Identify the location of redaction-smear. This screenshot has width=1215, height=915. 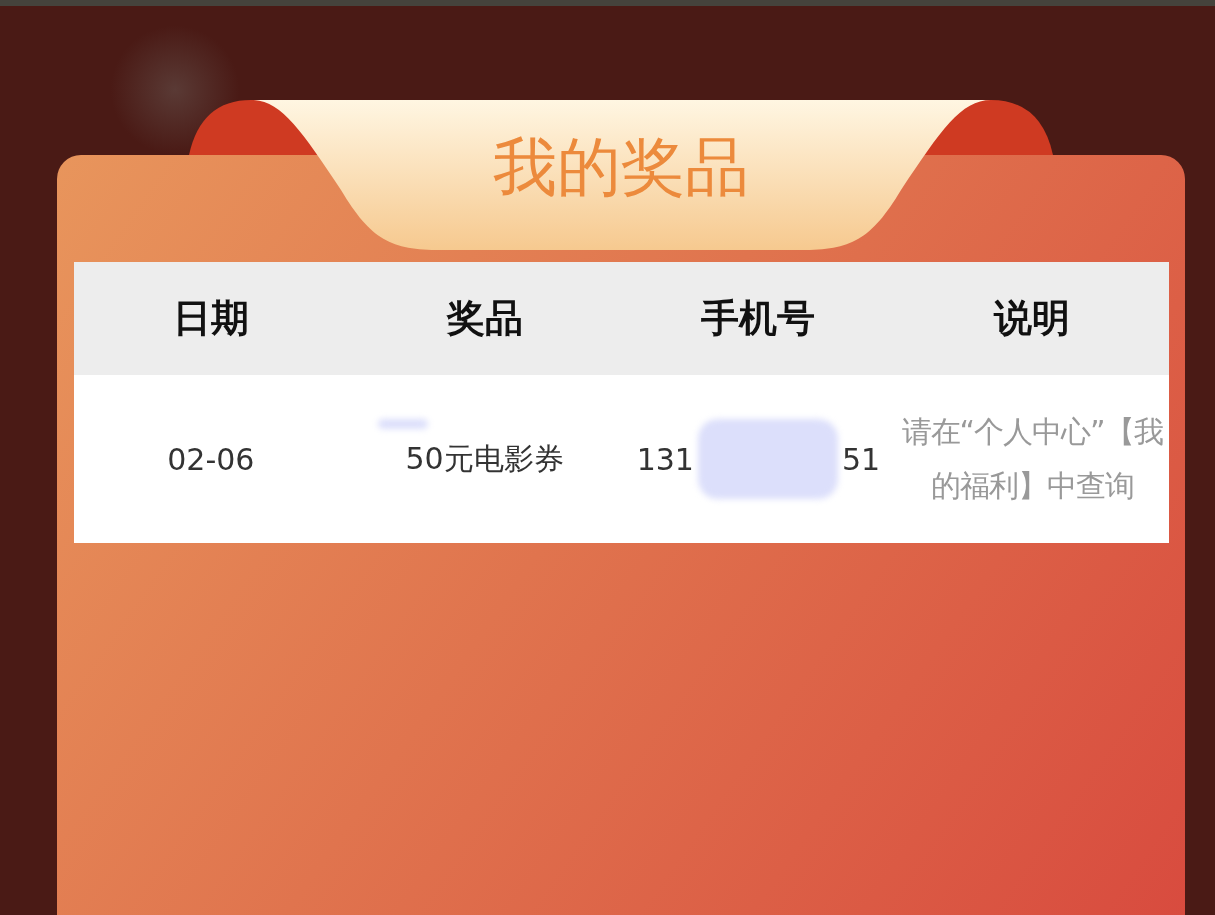
(402, 423).